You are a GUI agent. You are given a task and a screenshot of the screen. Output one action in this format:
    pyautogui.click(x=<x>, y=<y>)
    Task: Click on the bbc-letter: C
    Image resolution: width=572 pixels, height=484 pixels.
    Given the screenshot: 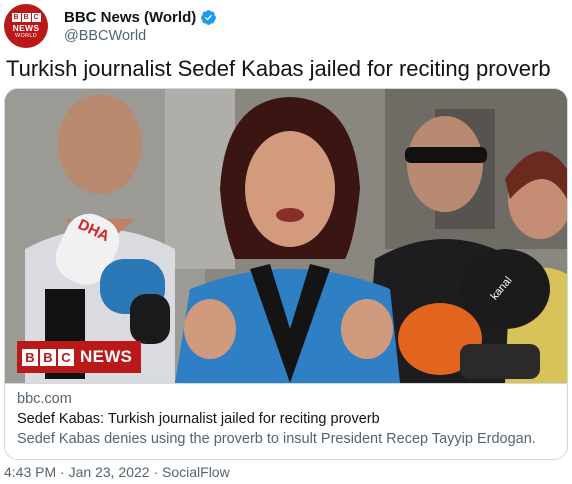 What is the action you would take?
    pyautogui.click(x=66, y=357)
    